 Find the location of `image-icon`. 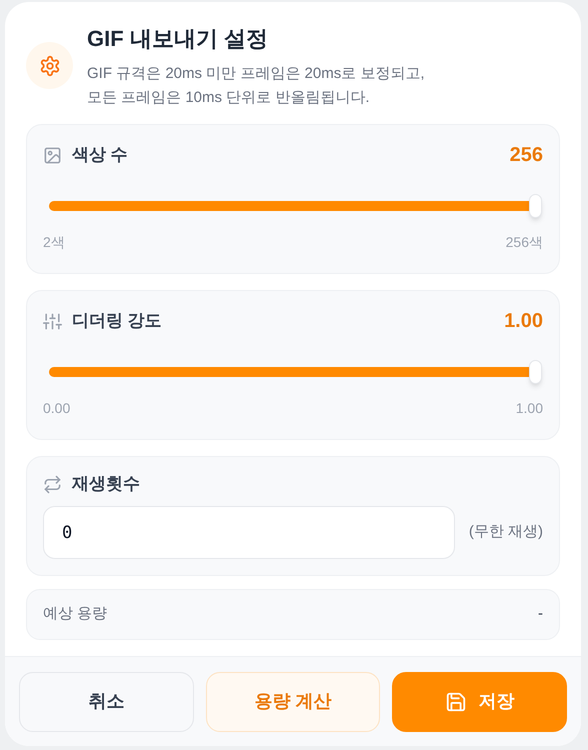

image-icon is located at coordinates (52, 155).